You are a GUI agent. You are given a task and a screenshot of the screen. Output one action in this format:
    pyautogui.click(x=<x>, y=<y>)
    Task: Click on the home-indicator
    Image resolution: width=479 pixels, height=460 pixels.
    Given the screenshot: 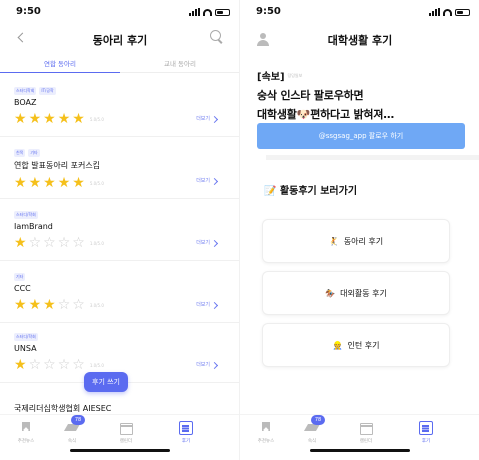 What is the action you would take?
    pyautogui.click(x=120, y=450)
    